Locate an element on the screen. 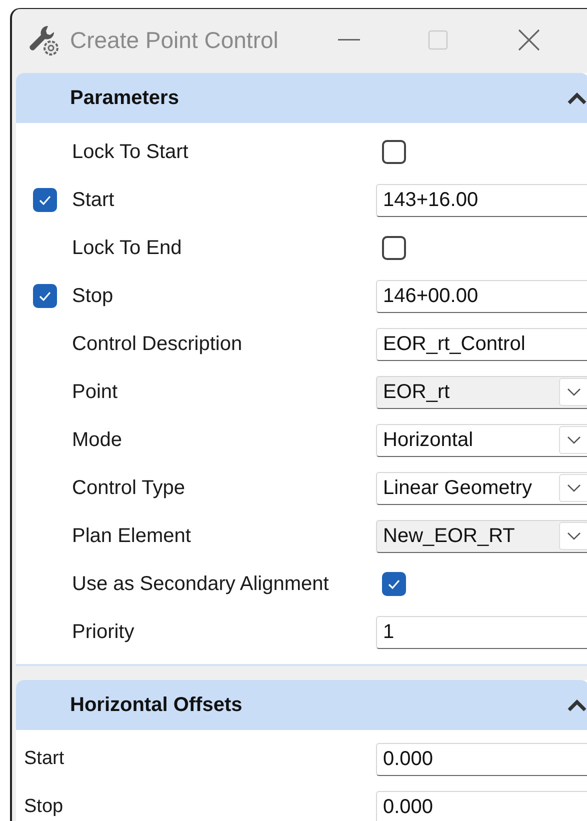  minimize-icon is located at coordinates (349, 40).